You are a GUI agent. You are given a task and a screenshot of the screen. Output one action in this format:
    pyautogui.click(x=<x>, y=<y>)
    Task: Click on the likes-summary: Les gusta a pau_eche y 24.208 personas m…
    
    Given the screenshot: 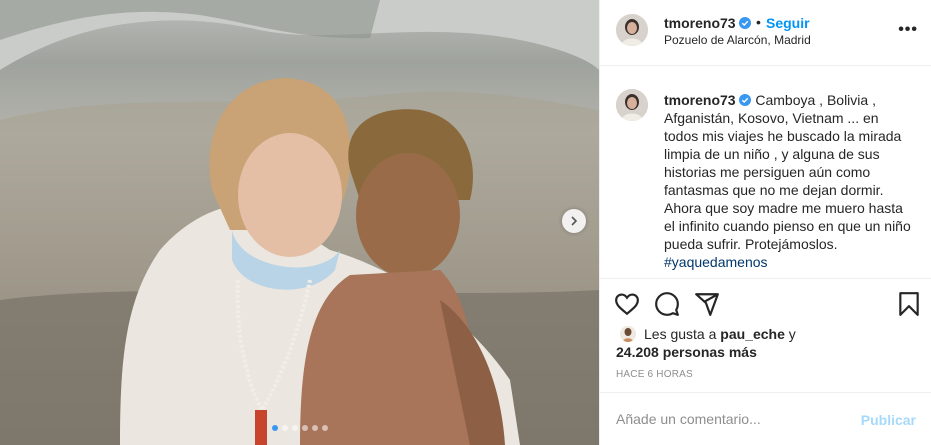 What is the action you would take?
    pyautogui.click(x=765, y=342)
    